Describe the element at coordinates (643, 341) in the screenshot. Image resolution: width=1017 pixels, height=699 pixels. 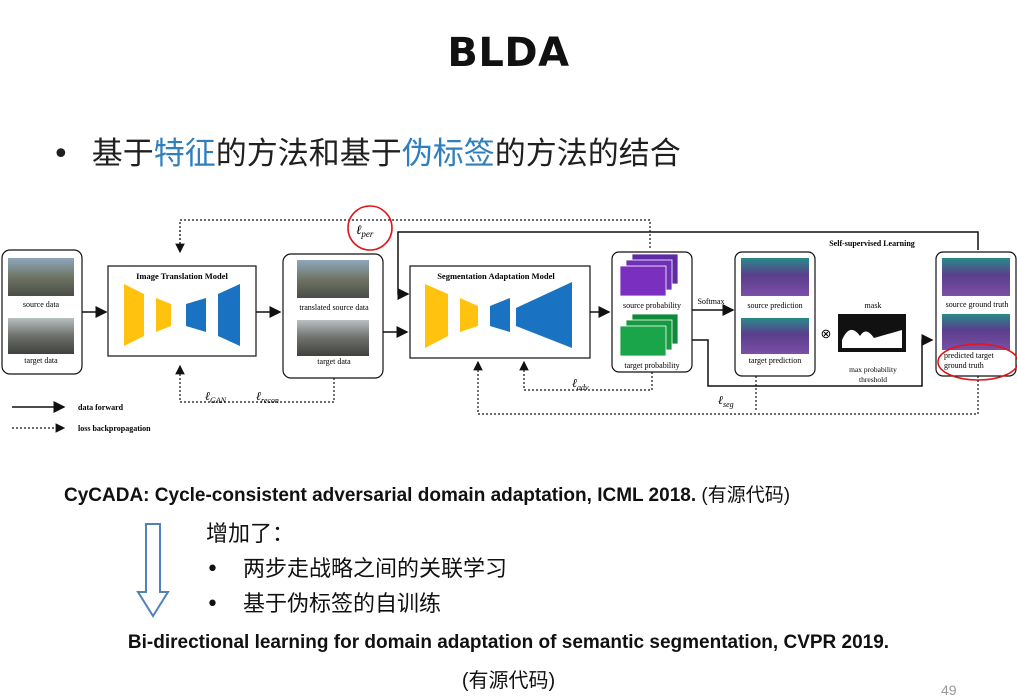
I see `target-probability-maps` at that location.